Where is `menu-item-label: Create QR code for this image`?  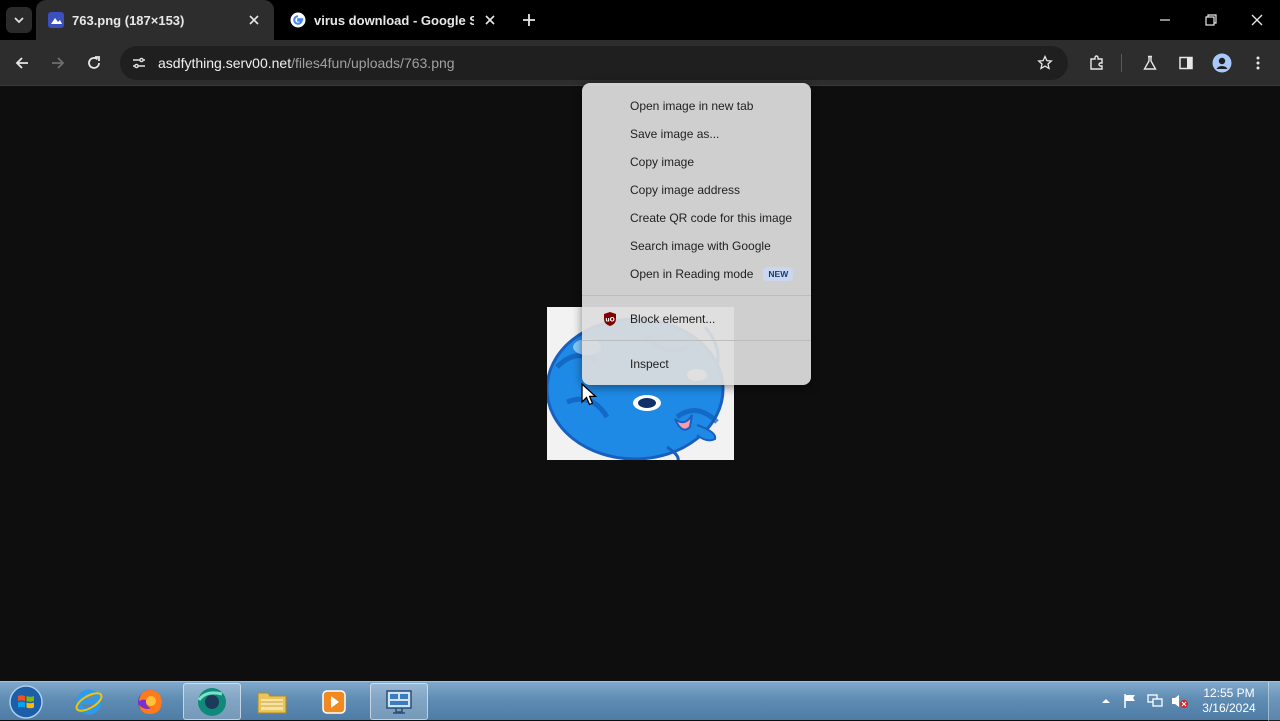 menu-item-label: Create QR code for this image is located at coordinates (711, 218).